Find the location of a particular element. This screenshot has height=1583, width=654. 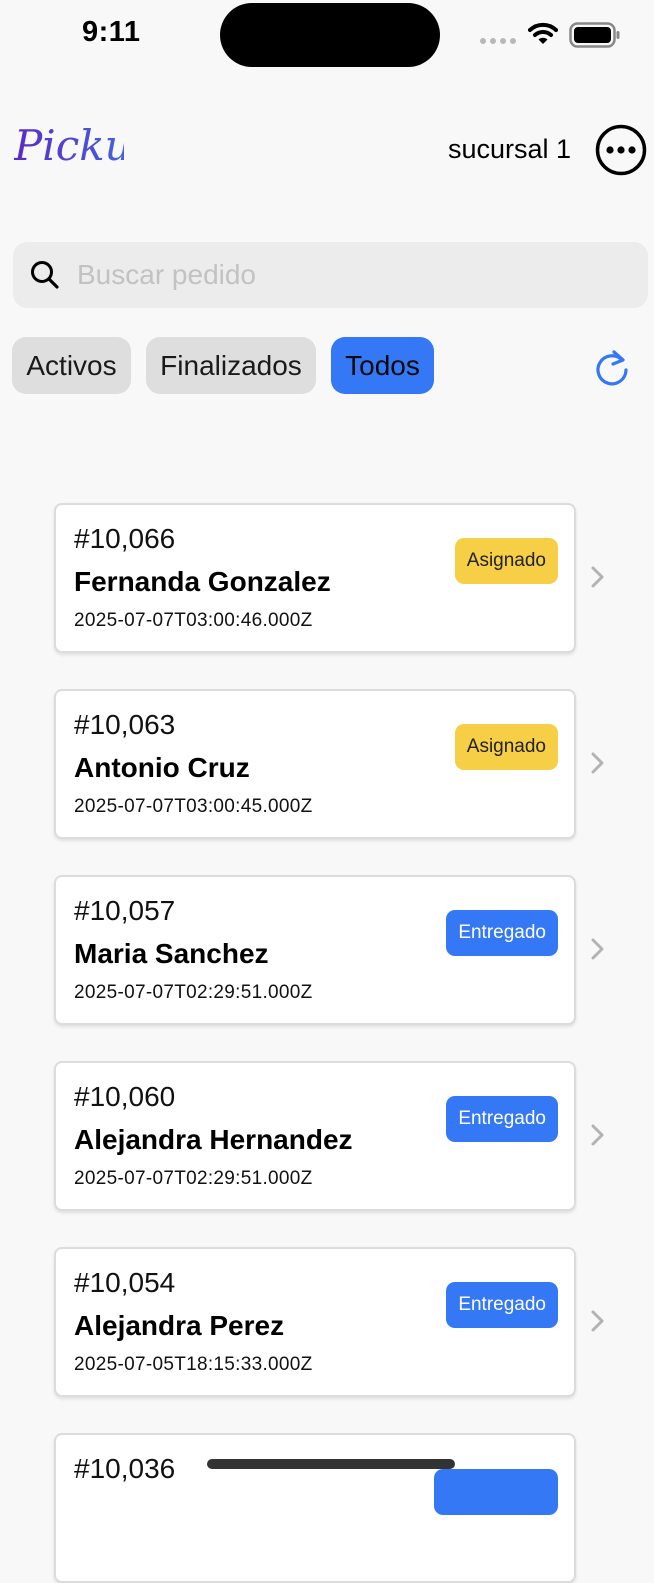

status-time: 9:11 is located at coordinates (111, 32).